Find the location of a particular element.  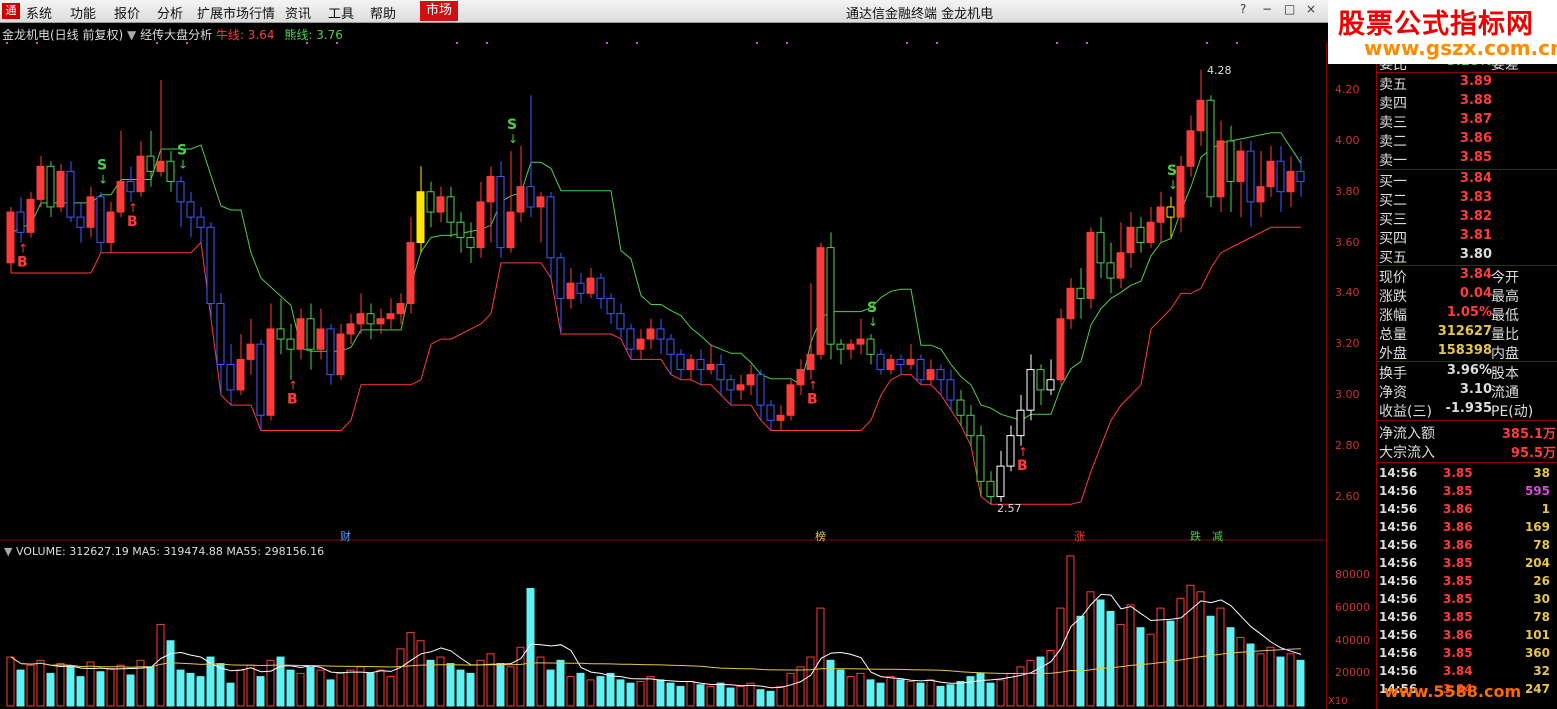

ask-row: 卖一 3.85 is located at coordinates (1467, 159).